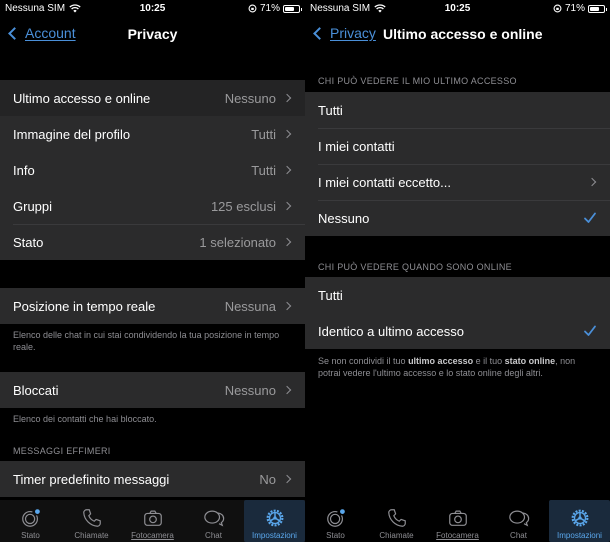 Image resolution: width=610 pixels, height=542 pixels. Describe the element at coordinates (417, 81) in the screenshot. I see `last-seen-section-header: CHI PUÒ VEDERE IL MIO ULTIMO ACCESSO` at that location.